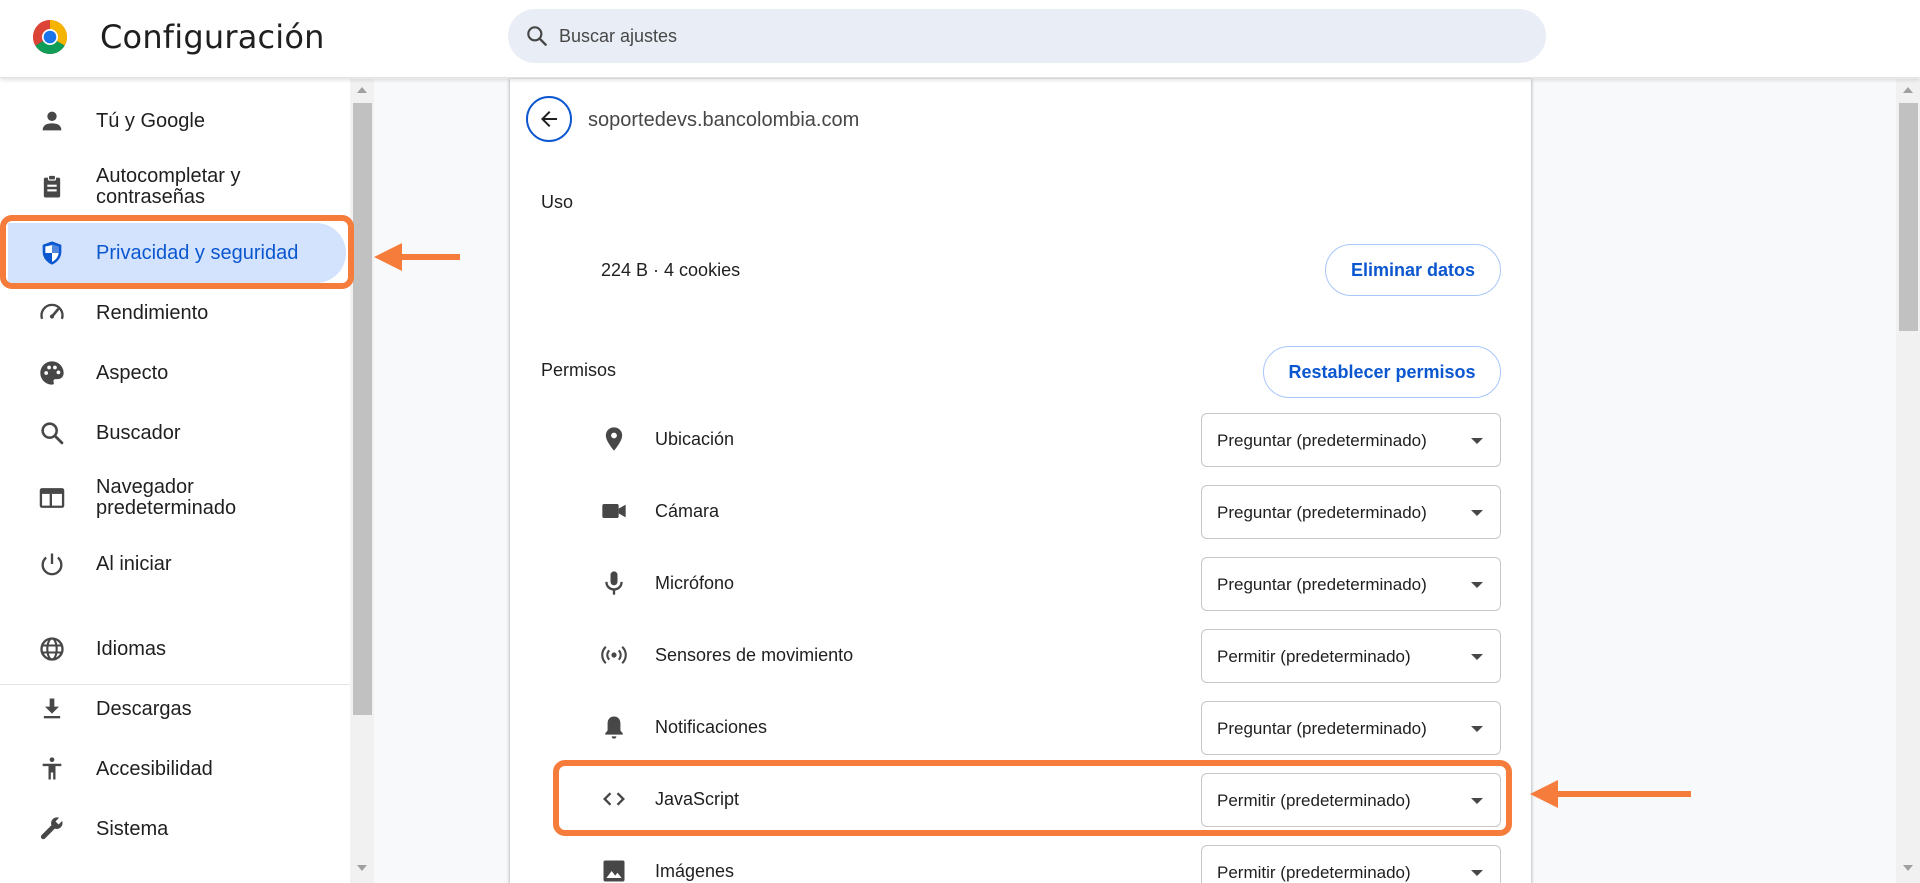 The image size is (1920, 883). What do you see at coordinates (724, 120) in the screenshot?
I see `site-title: soportedevs.bancolombia.com` at bounding box center [724, 120].